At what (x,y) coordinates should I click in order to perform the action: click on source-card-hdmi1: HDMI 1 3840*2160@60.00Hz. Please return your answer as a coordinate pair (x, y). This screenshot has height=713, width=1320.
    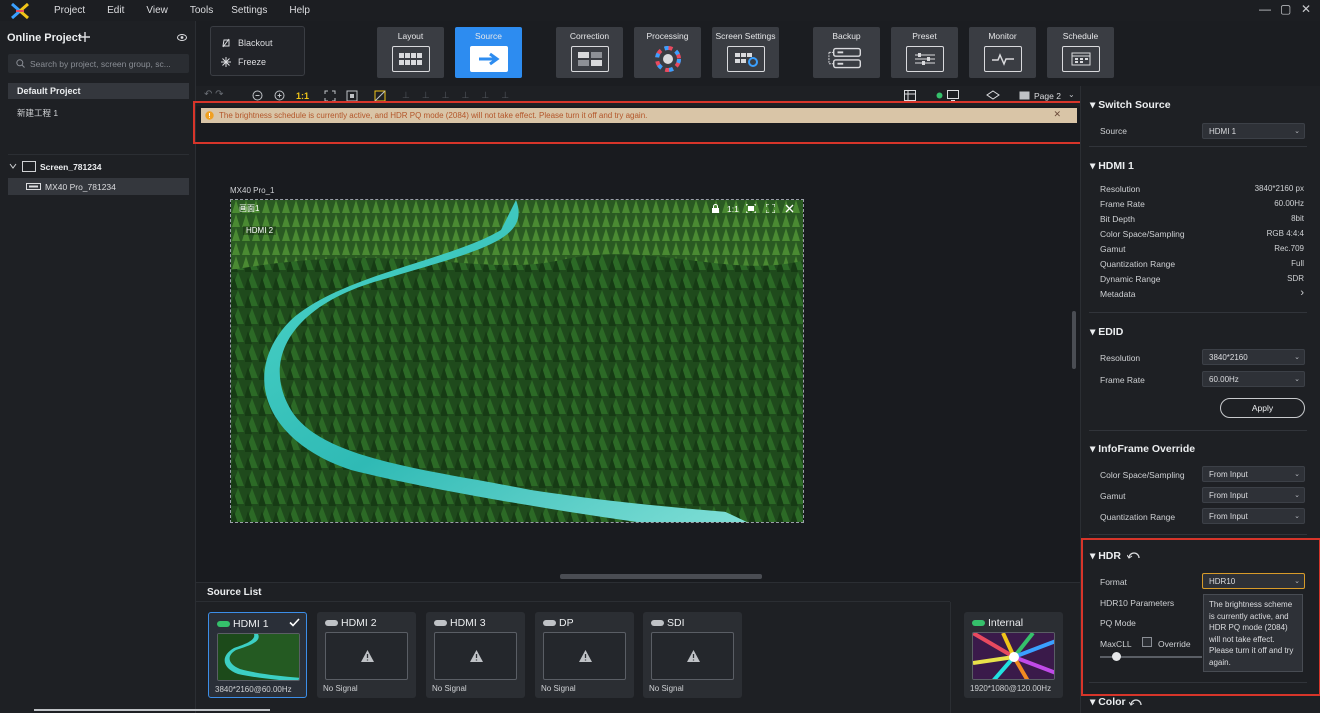
    Looking at the image, I should click on (257, 655).